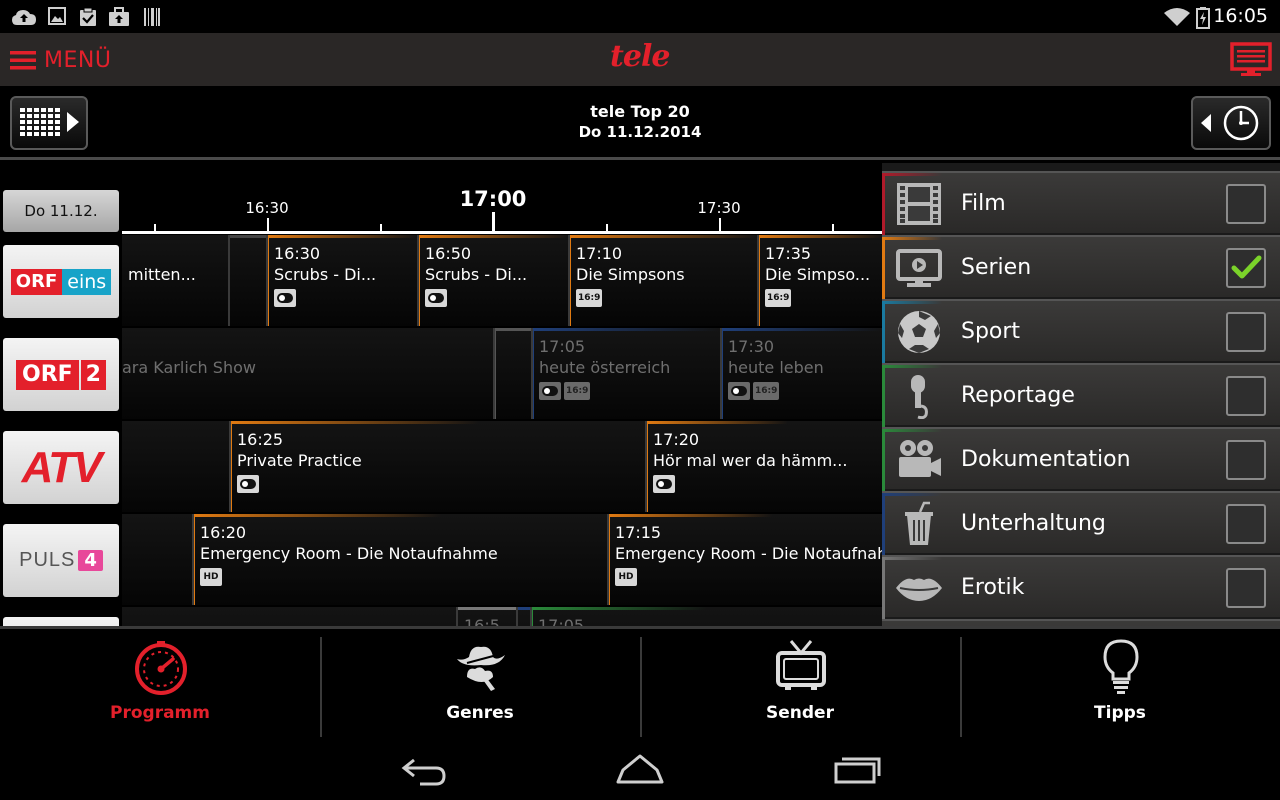 The height and width of the screenshot is (800, 1280). I want to click on channel-logo-partial, so click(61, 621).